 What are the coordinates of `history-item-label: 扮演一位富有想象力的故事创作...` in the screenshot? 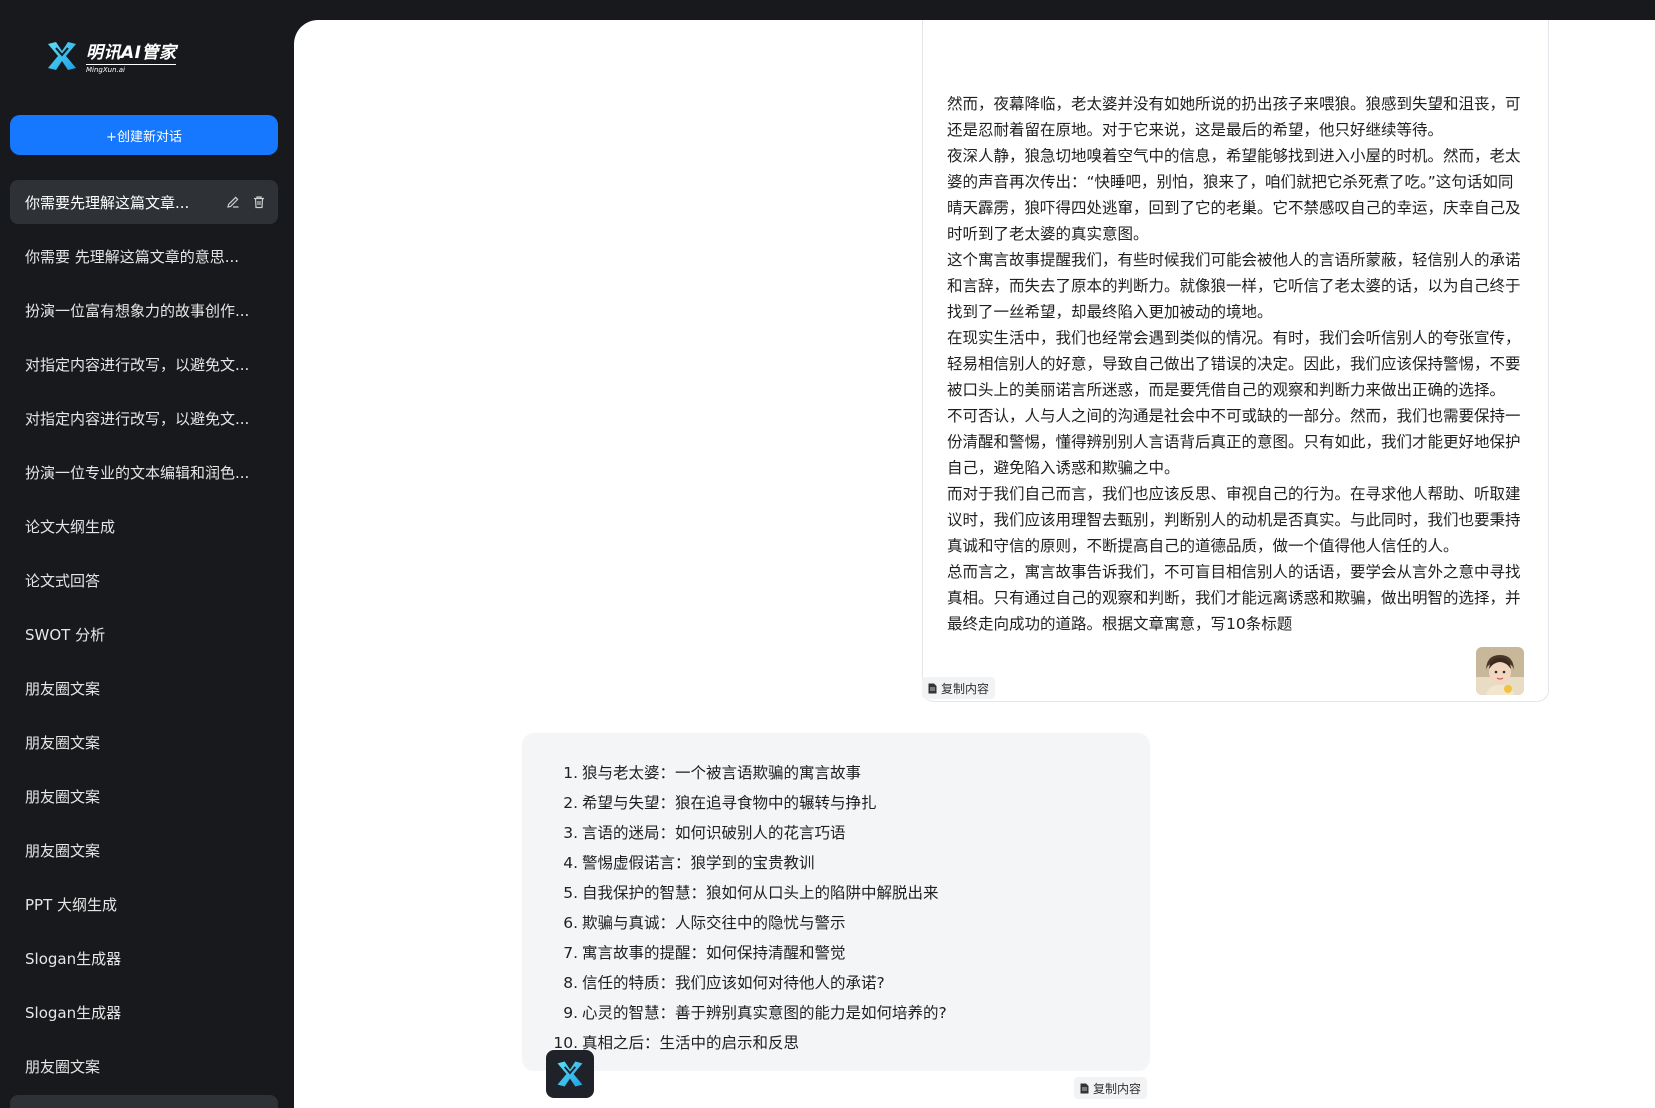 It's located at (137, 310).